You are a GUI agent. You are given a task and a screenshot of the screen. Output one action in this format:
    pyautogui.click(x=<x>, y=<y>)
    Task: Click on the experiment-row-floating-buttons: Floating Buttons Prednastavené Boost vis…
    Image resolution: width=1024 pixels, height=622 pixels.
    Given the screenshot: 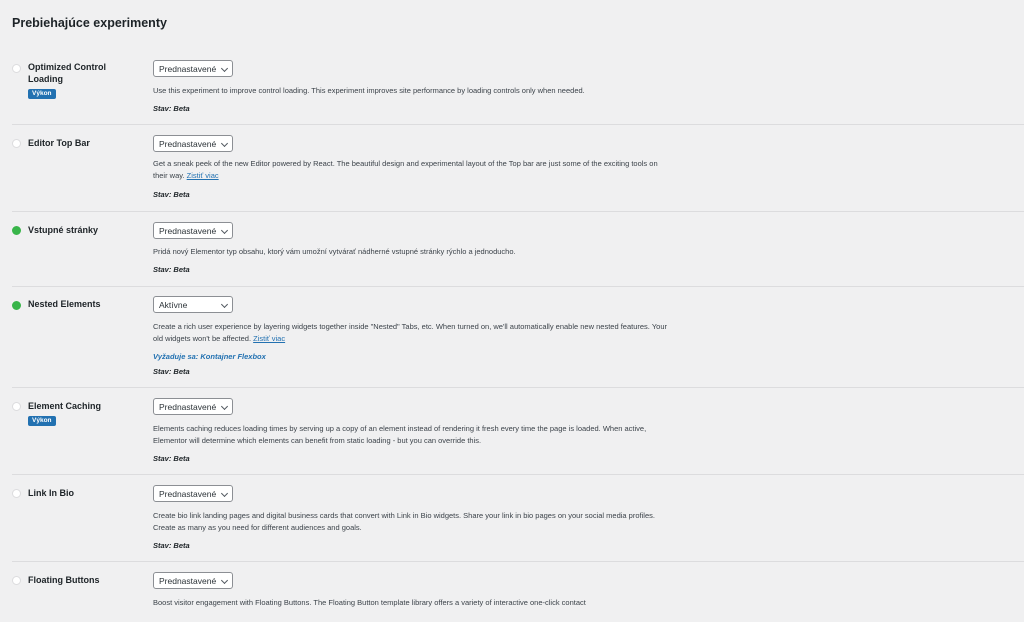 What is the action you would take?
    pyautogui.click(x=518, y=592)
    